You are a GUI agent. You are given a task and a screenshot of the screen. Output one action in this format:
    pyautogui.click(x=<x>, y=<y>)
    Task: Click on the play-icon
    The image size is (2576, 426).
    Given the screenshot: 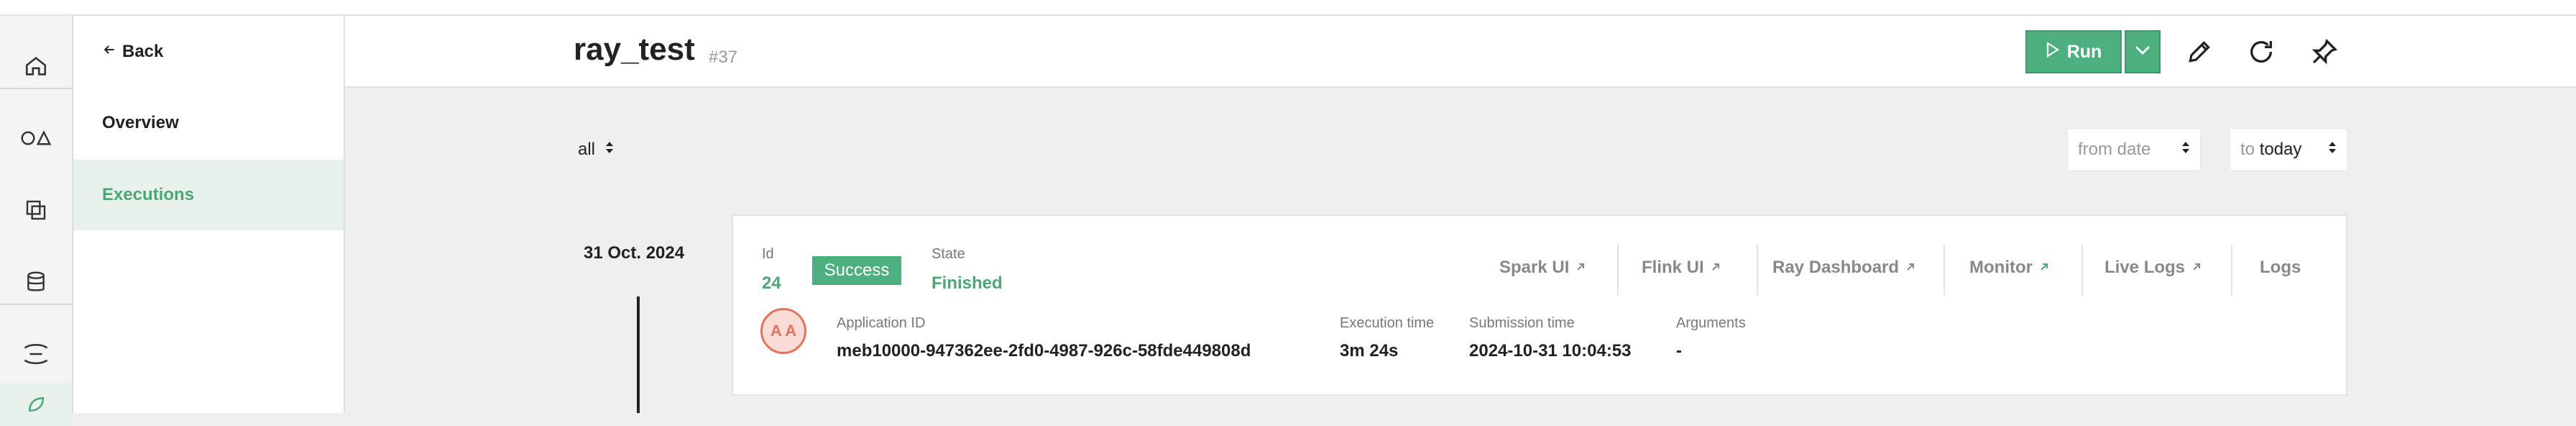 What is the action you would take?
    pyautogui.click(x=2053, y=52)
    